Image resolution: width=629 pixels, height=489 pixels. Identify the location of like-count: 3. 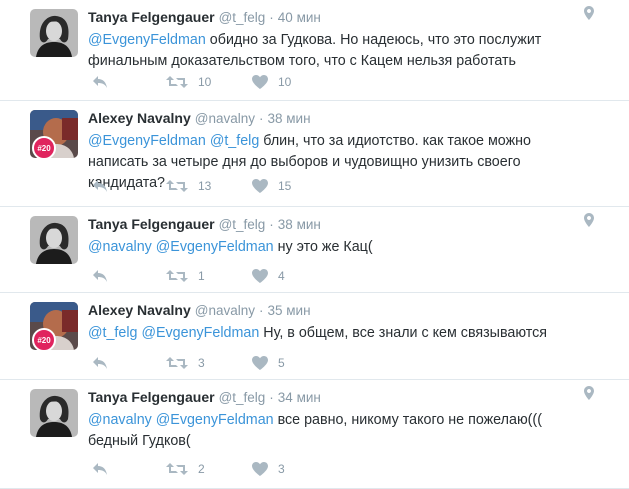
(281, 469).